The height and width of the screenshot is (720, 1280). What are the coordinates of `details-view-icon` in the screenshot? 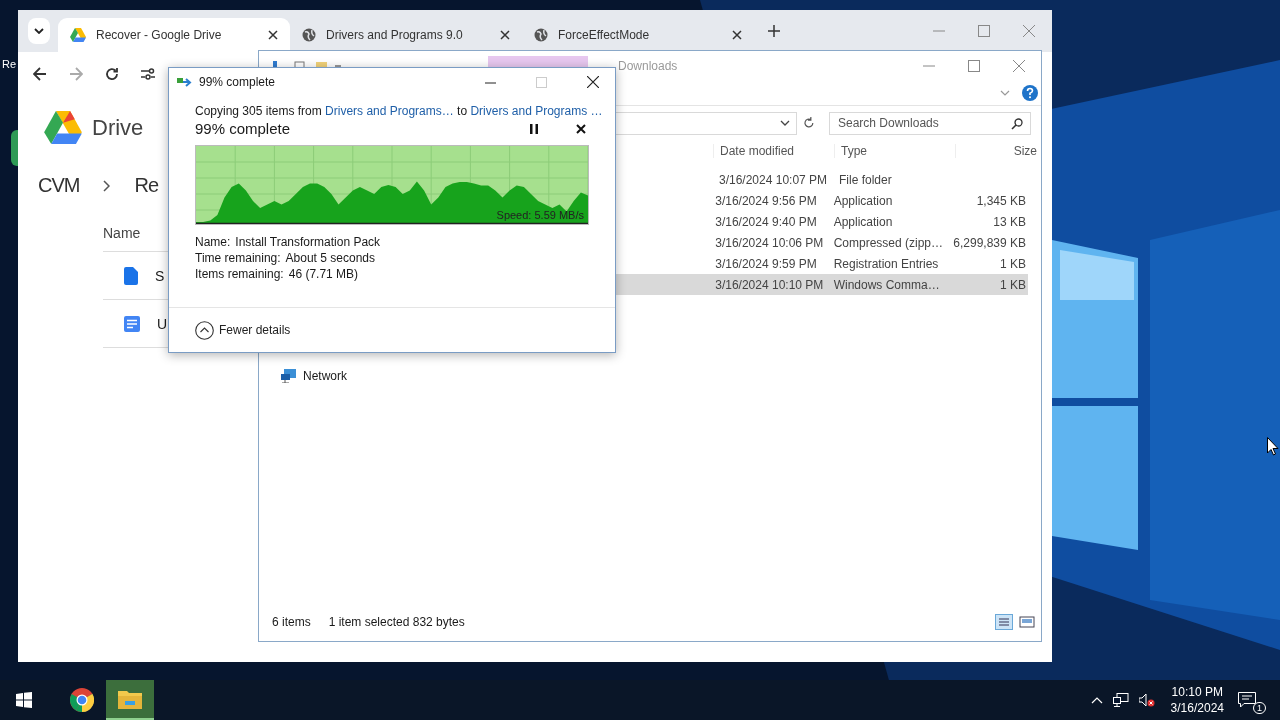 It's located at (1004, 622).